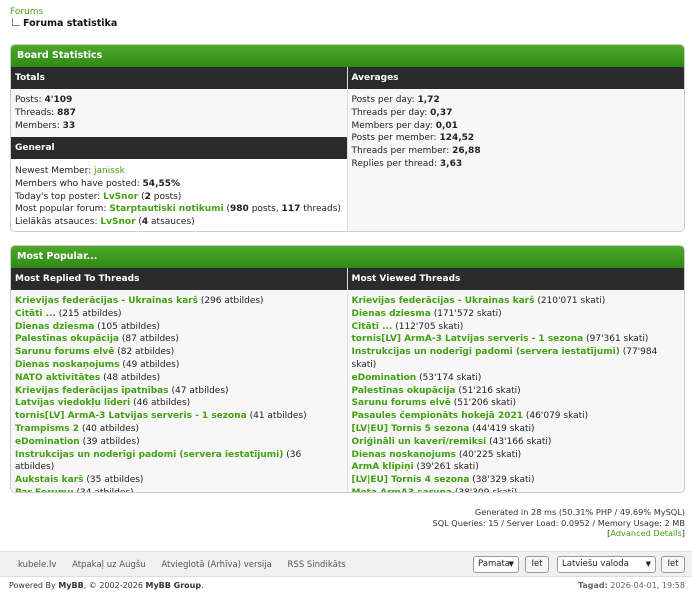  I want to click on viewed-thread-link: Dienas noskaņojums, so click(404, 455).